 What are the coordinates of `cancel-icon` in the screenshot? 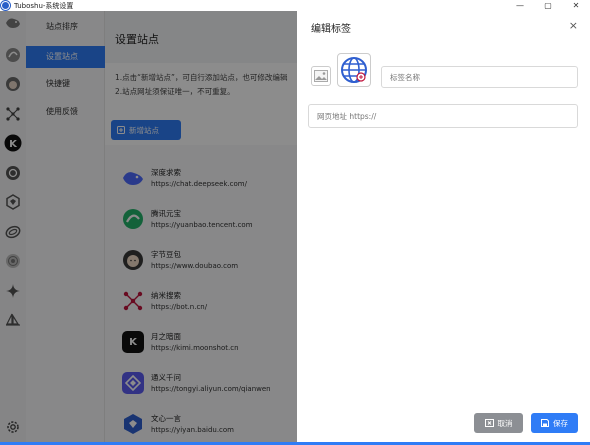 It's located at (489, 423).